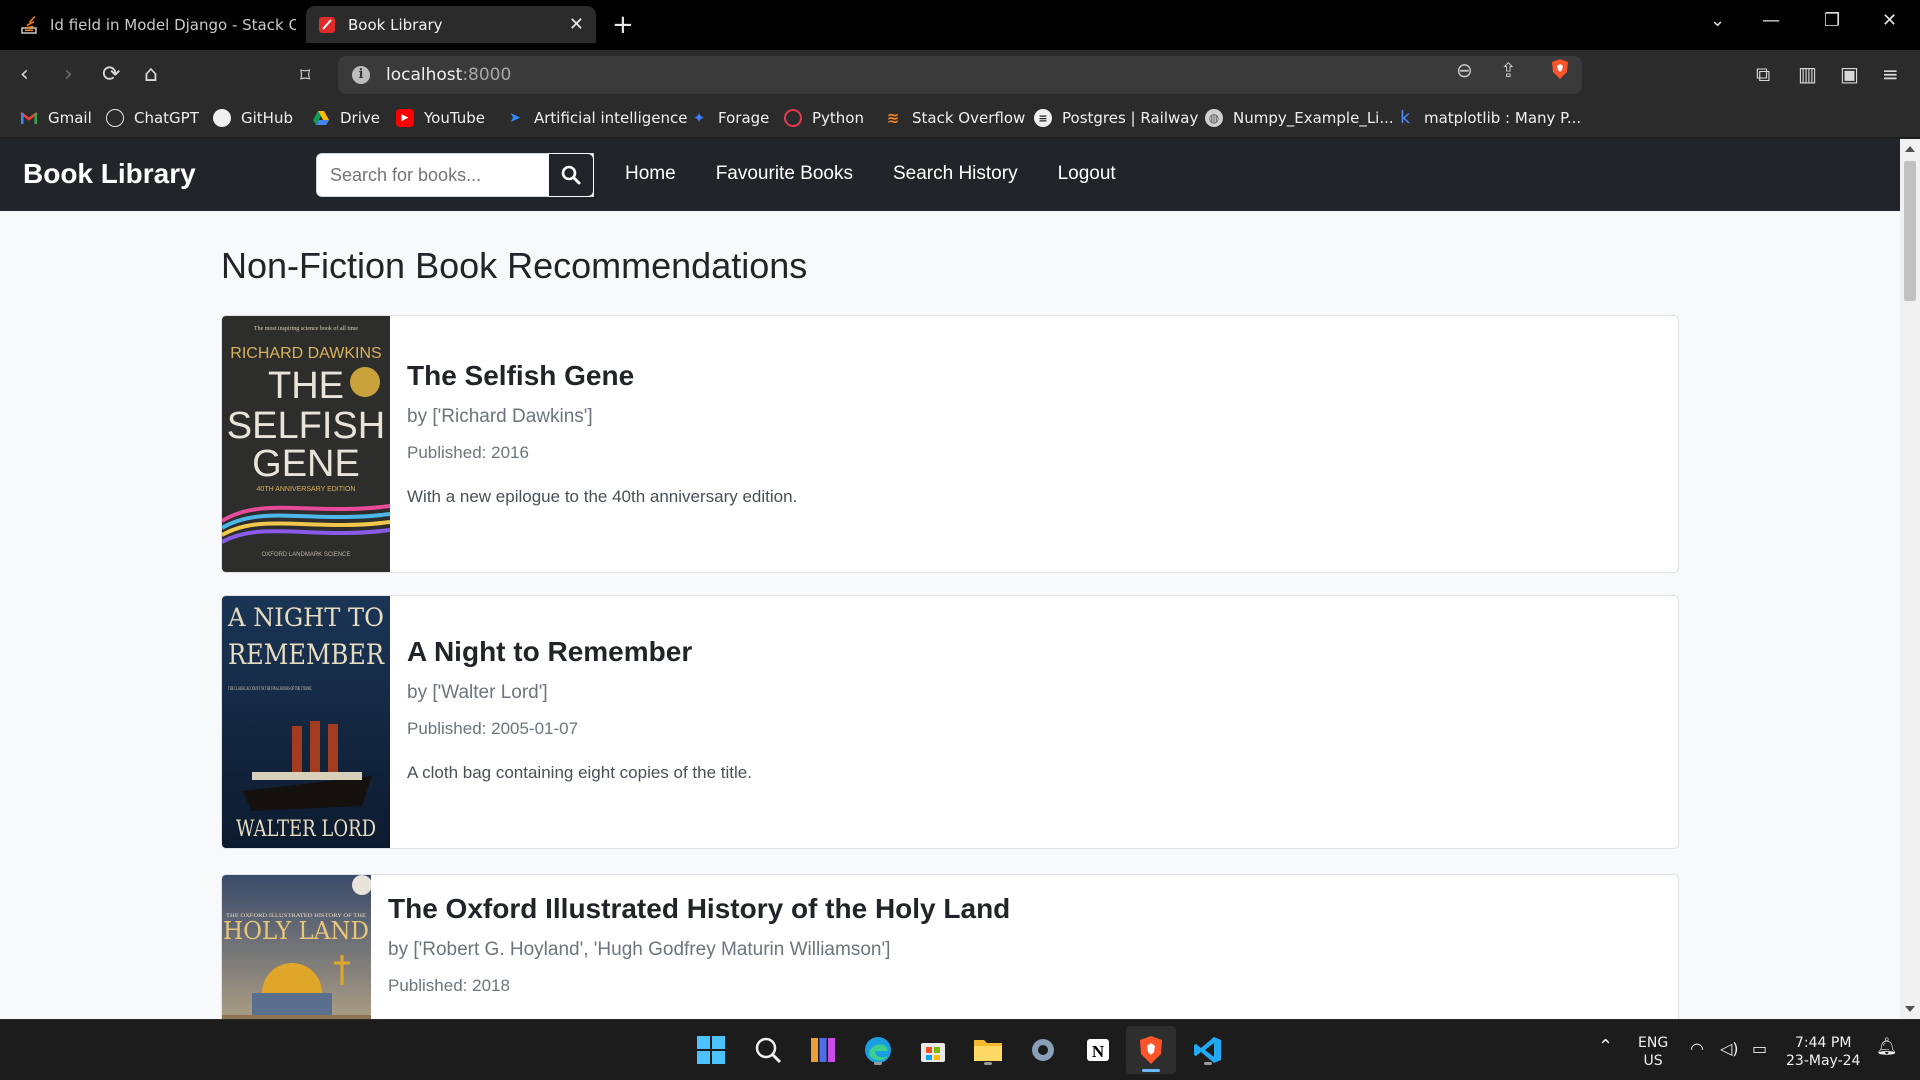 The width and height of the screenshot is (1920, 1080). I want to click on language-code: ENG, so click(1653, 1043).